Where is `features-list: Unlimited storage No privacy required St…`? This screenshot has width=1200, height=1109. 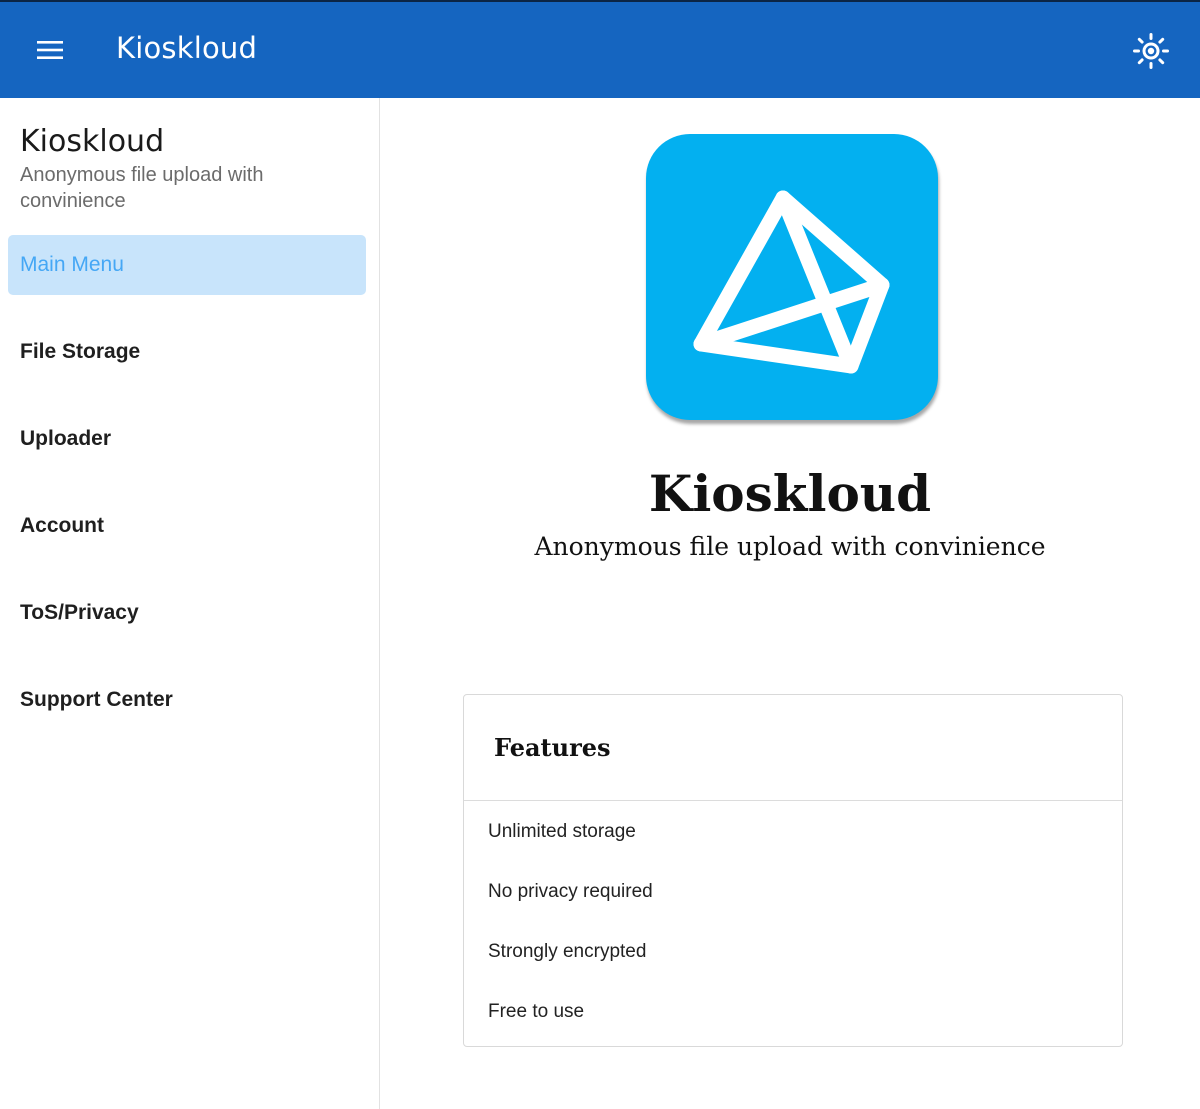
features-list: Unlimited storage No privacy required St… is located at coordinates (793, 921).